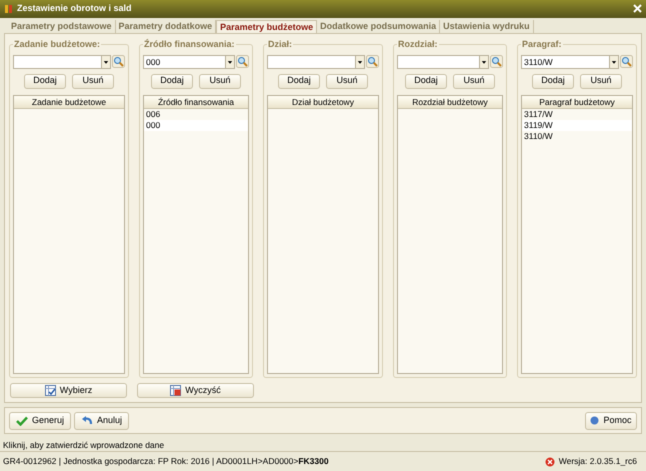  What do you see at coordinates (570, 61) in the screenshot?
I see `combo-box: 3110/W` at bounding box center [570, 61].